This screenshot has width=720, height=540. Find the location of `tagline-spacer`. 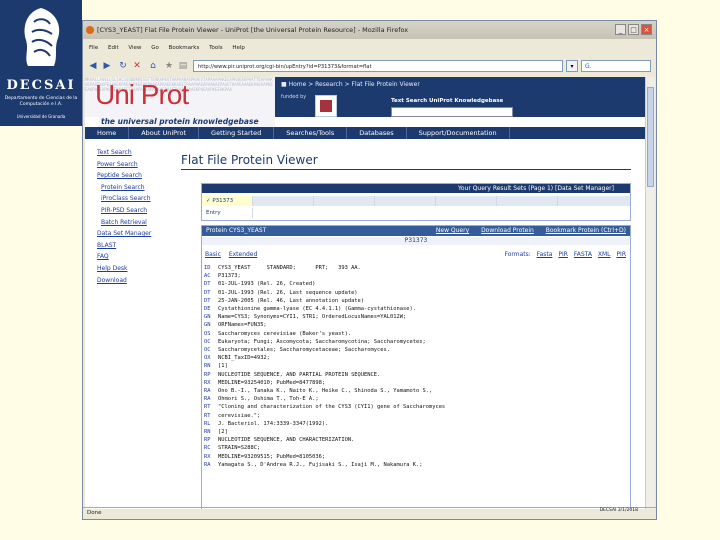

tagline-spacer is located at coordinates (460, 122).